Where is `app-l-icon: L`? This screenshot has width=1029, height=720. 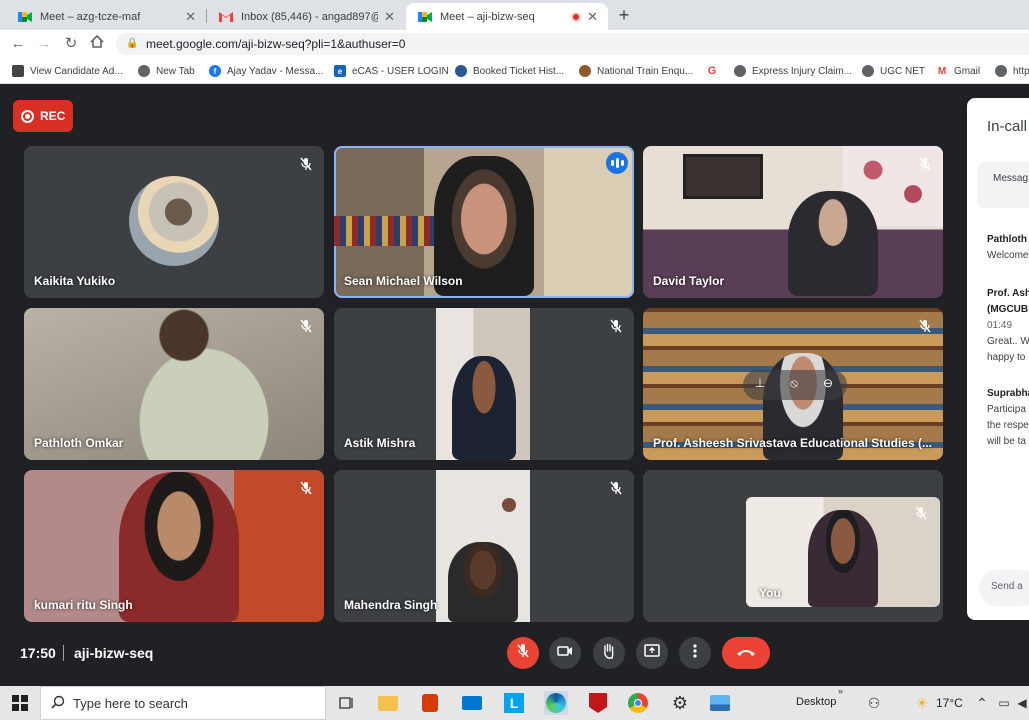
app-l-icon: L is located at coordinates (514, 703).